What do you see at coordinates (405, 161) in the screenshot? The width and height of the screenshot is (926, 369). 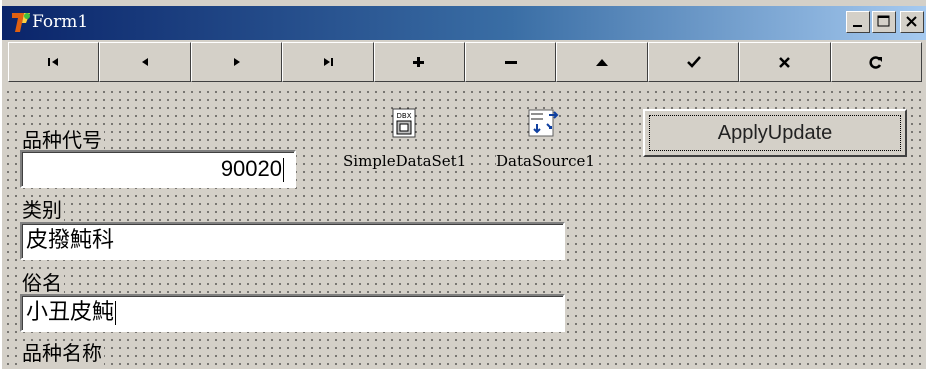 I see `simple-dataset-label: SimpleDataSet1` at bounding box center [405, 161].